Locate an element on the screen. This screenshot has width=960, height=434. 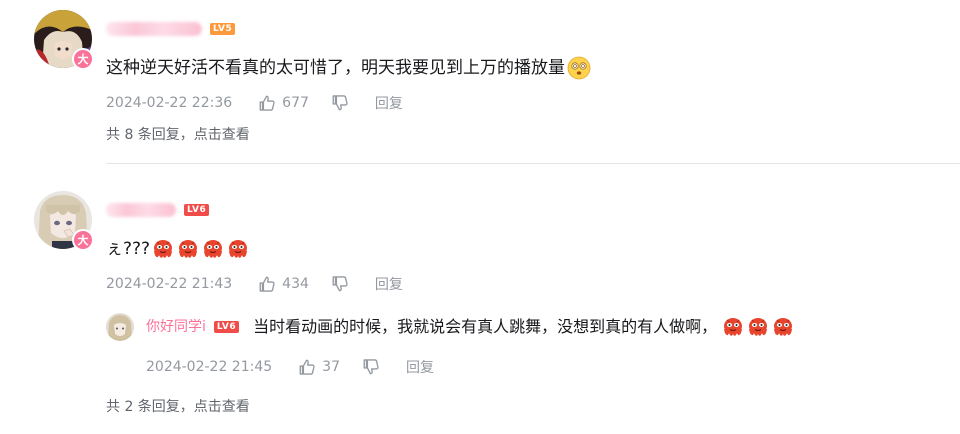
like-button: 677 is located at coordinates (283, 103).